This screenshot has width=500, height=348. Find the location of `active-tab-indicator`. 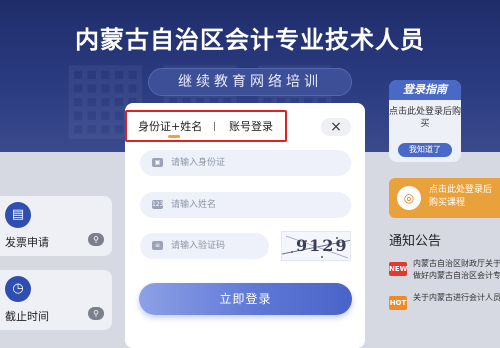

active-tab-indicator is located at coordinates (174, 136).